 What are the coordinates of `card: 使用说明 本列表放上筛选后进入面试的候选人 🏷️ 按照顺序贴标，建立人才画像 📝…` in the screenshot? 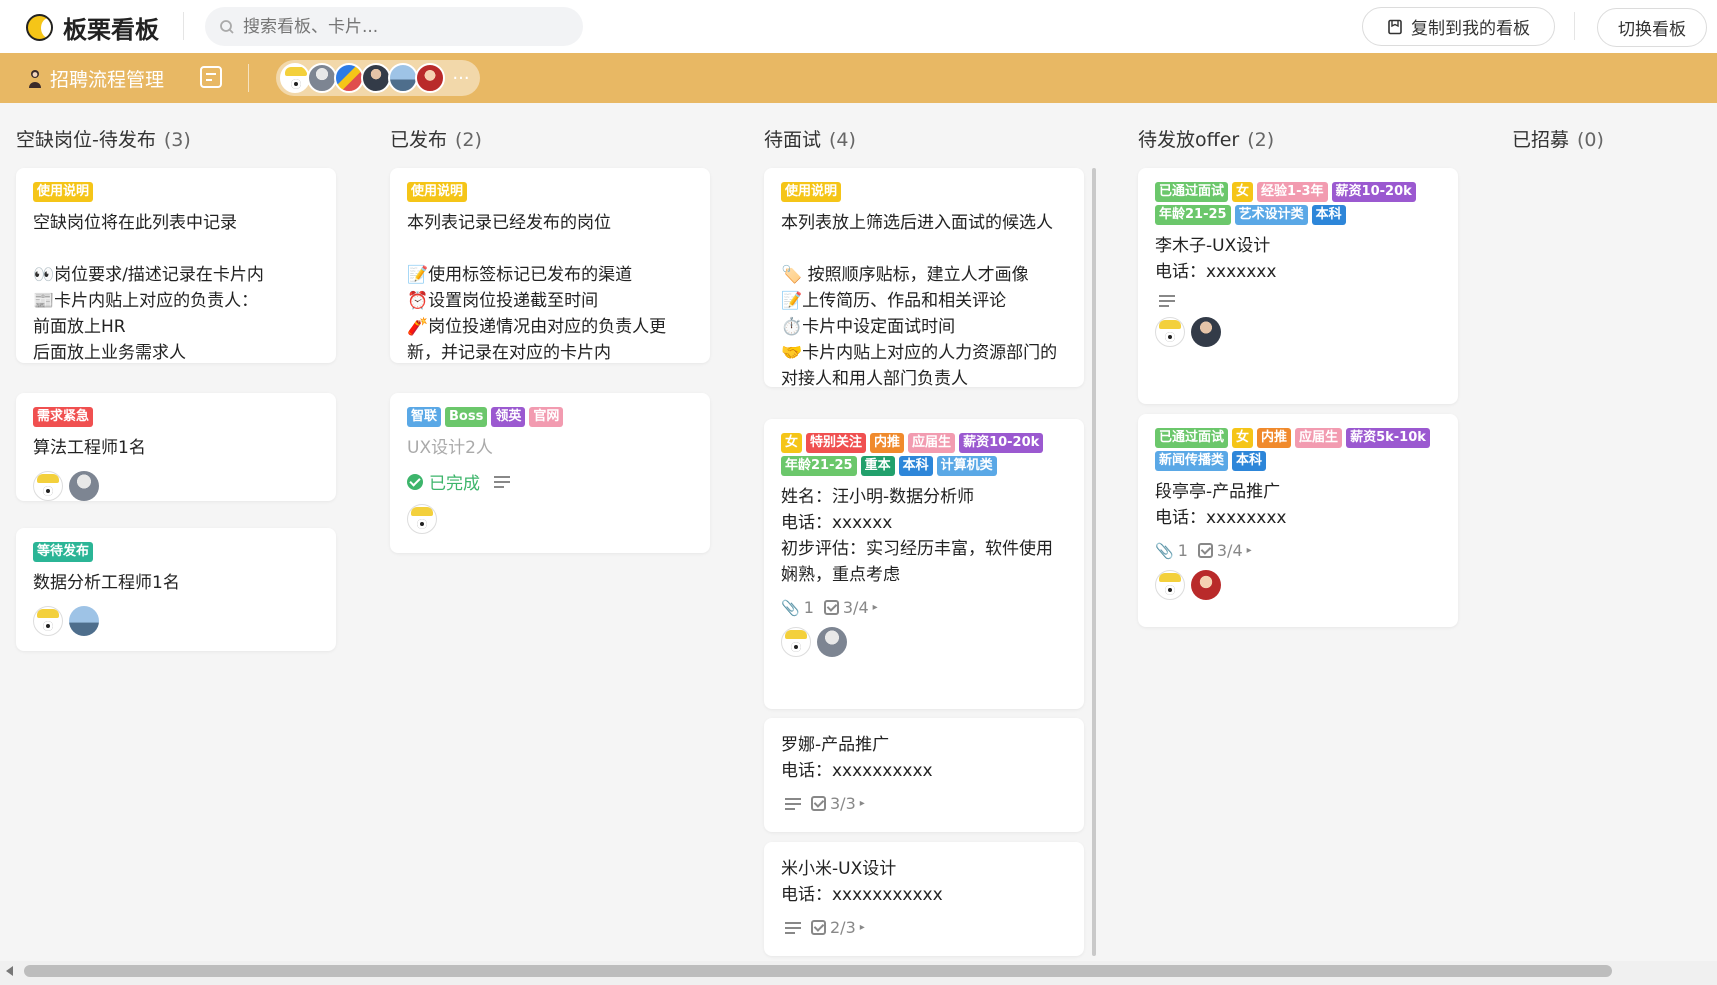 It's located at (924, 278).